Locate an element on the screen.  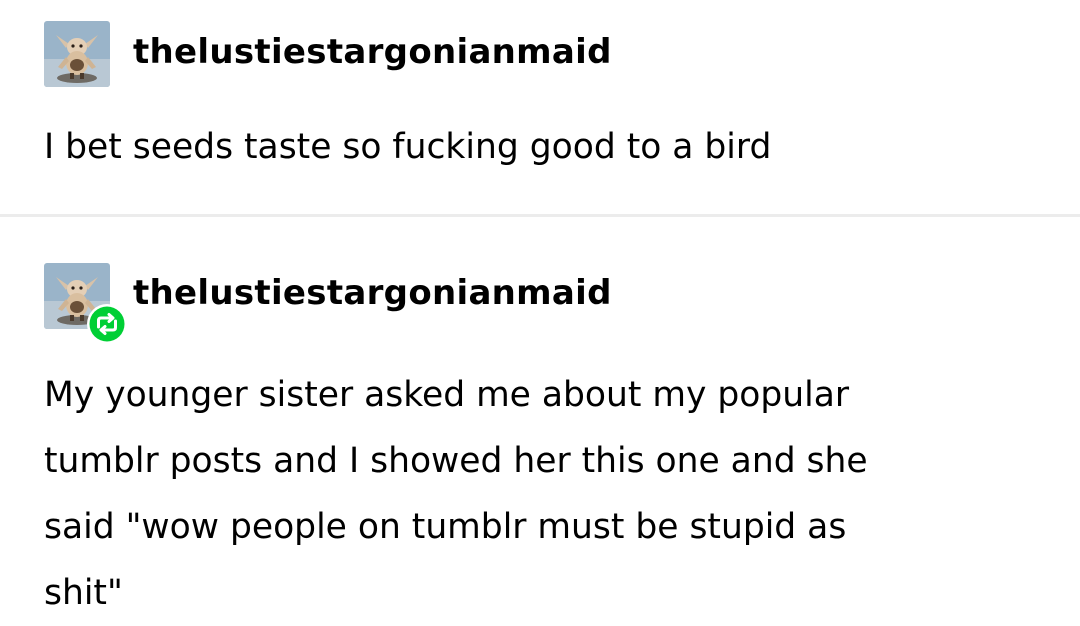
avatar is located at coordinates (77, 54).